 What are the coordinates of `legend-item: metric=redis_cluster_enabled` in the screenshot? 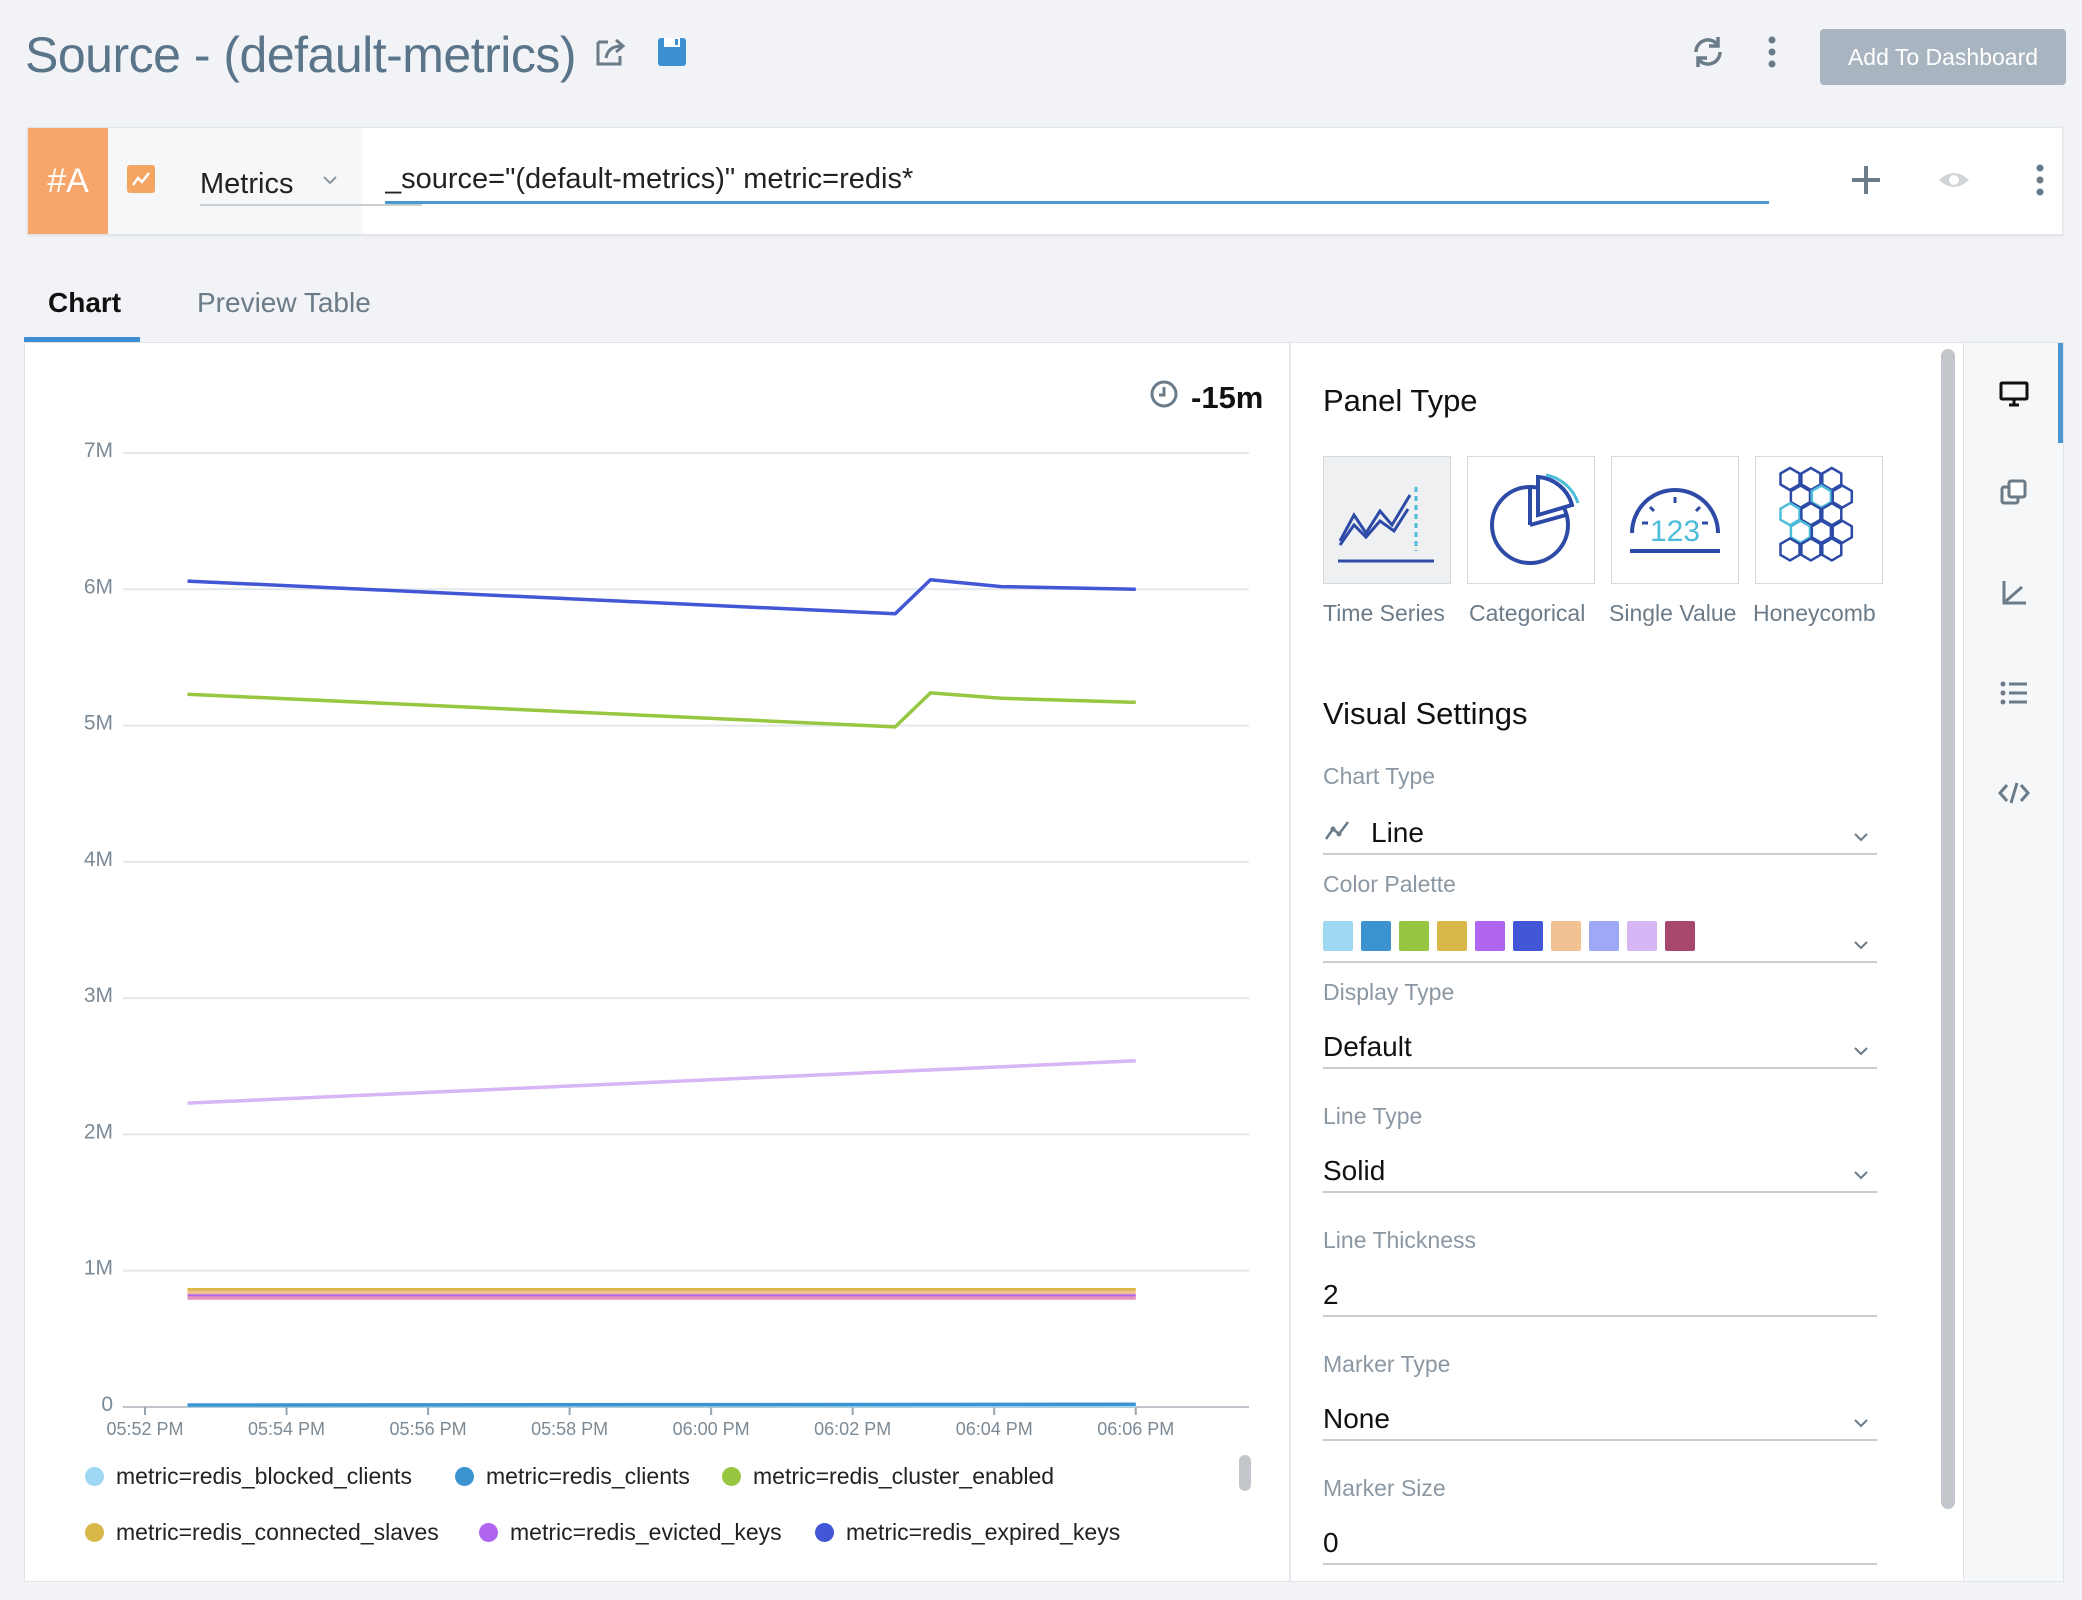 It's located at (888, 1476).